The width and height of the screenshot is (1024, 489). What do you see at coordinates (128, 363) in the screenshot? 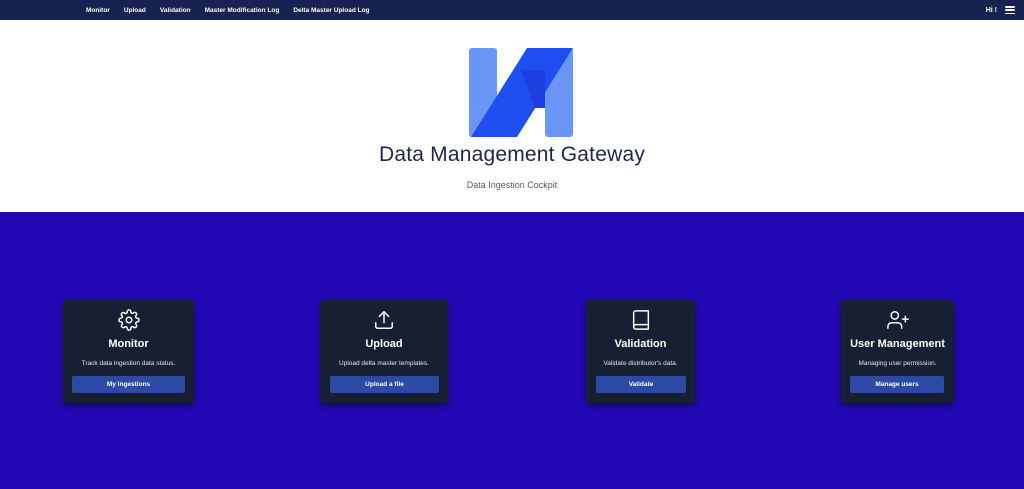
I see `card-description: Track data ingestion data status.` at bounding box center [128, 363].